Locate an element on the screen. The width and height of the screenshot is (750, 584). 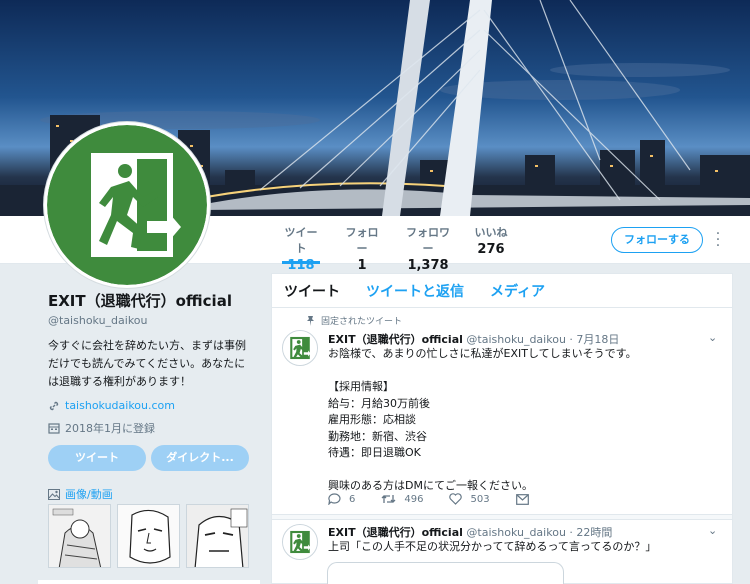
profile-website: taishokudaikou.com is located at coordinates (153, 405).